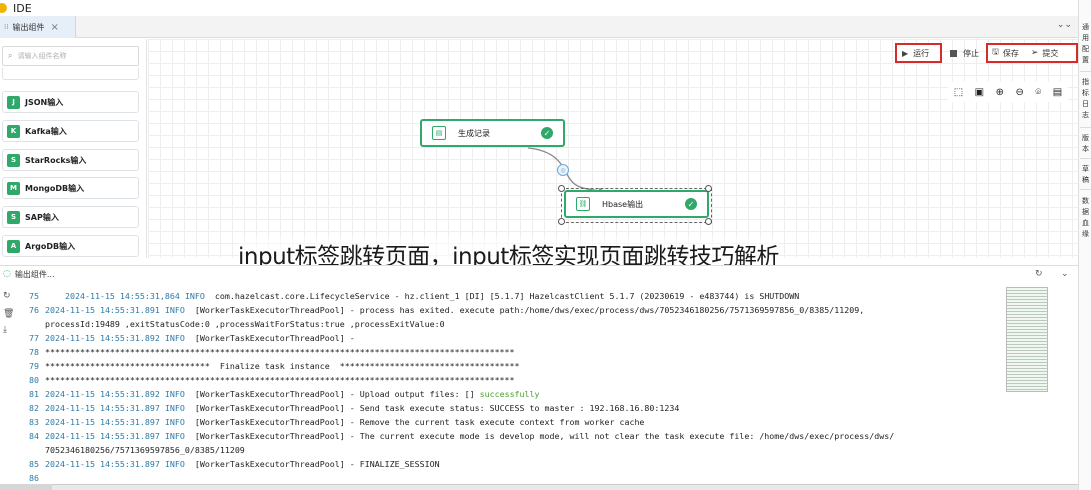 This screenshot has height=490, width=1091. Describe the element at coordinates (50, 246) in the screenshot. I see `component-label: ArgoDB输入` at that location.